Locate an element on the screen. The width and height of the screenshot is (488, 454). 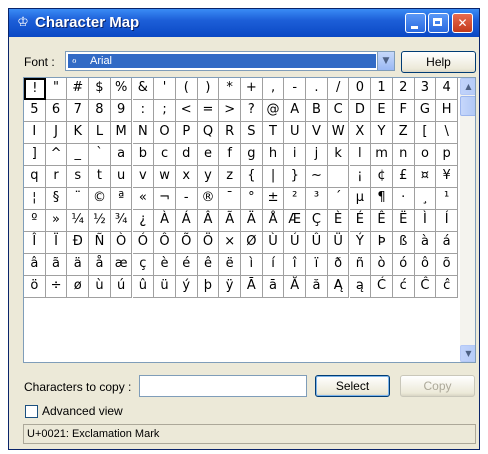
character-cell: É is located at coordinates (360, 221).